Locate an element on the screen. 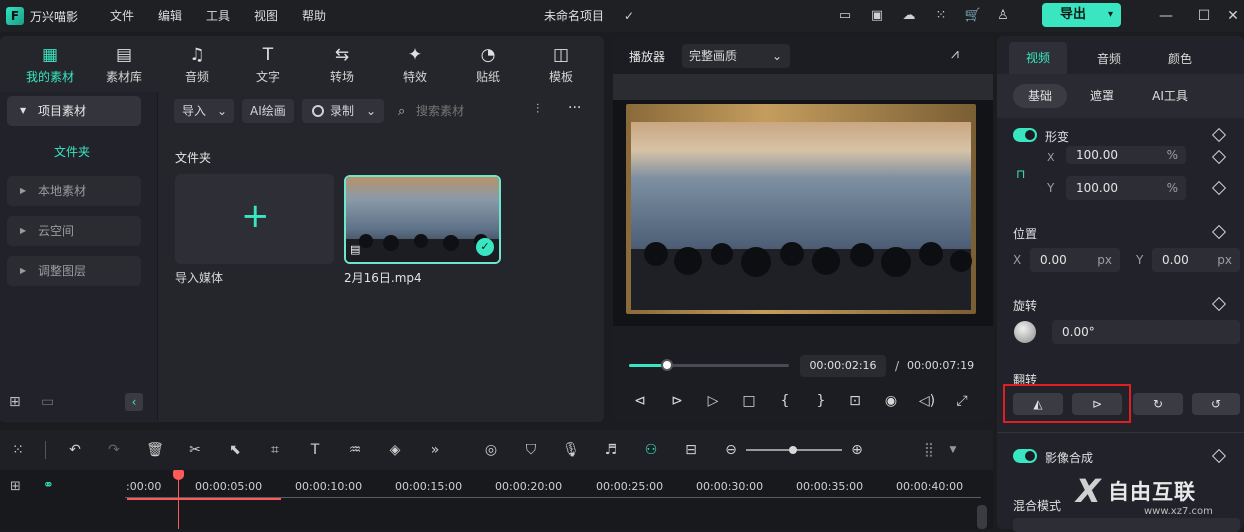  export-button: 导出 ▾ is located at coordinates (1081, 15).